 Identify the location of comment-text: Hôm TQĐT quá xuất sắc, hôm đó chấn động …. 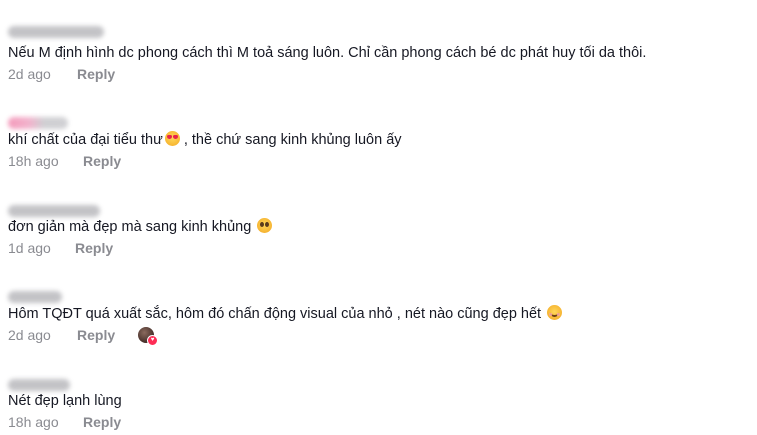
(275, 314).